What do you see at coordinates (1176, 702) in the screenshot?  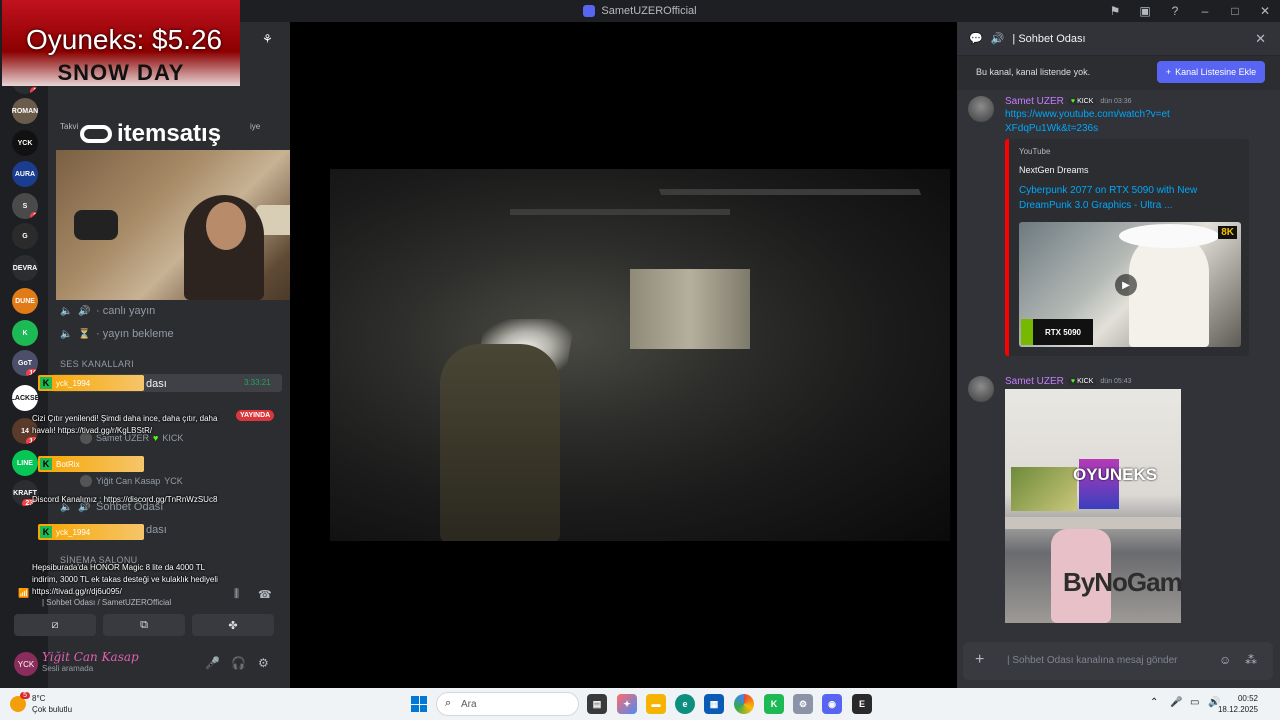 I see `tray-mic-icon: 🎤` at bounding box center [1176, 702].